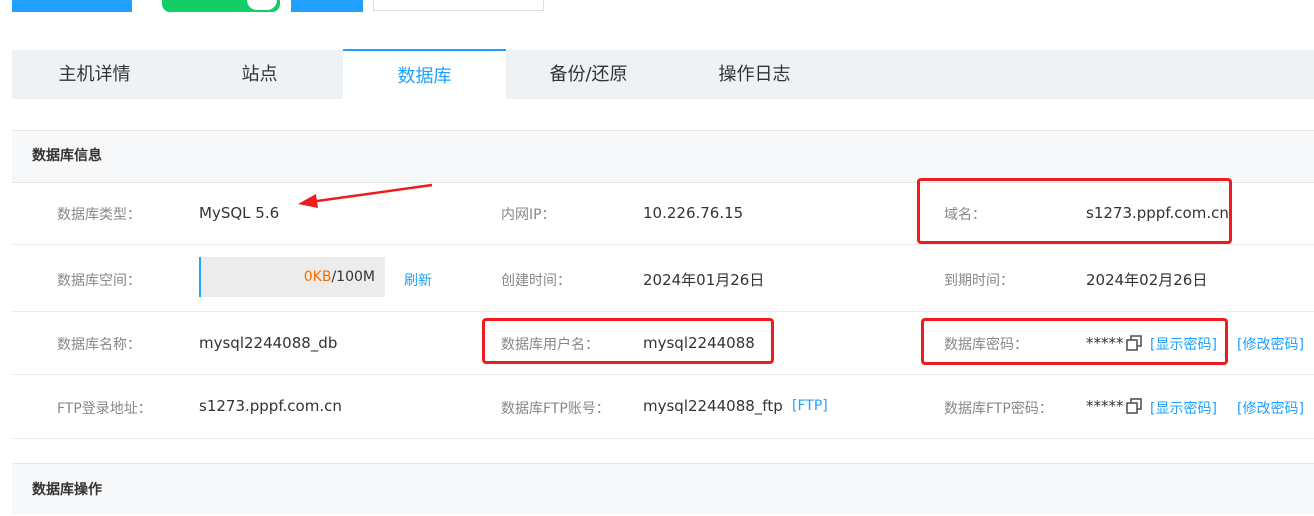 The height and width of the screenshot is (516, 1314). I want to click on internal-ip-value: 10.226.76.15, so click(693, 213).